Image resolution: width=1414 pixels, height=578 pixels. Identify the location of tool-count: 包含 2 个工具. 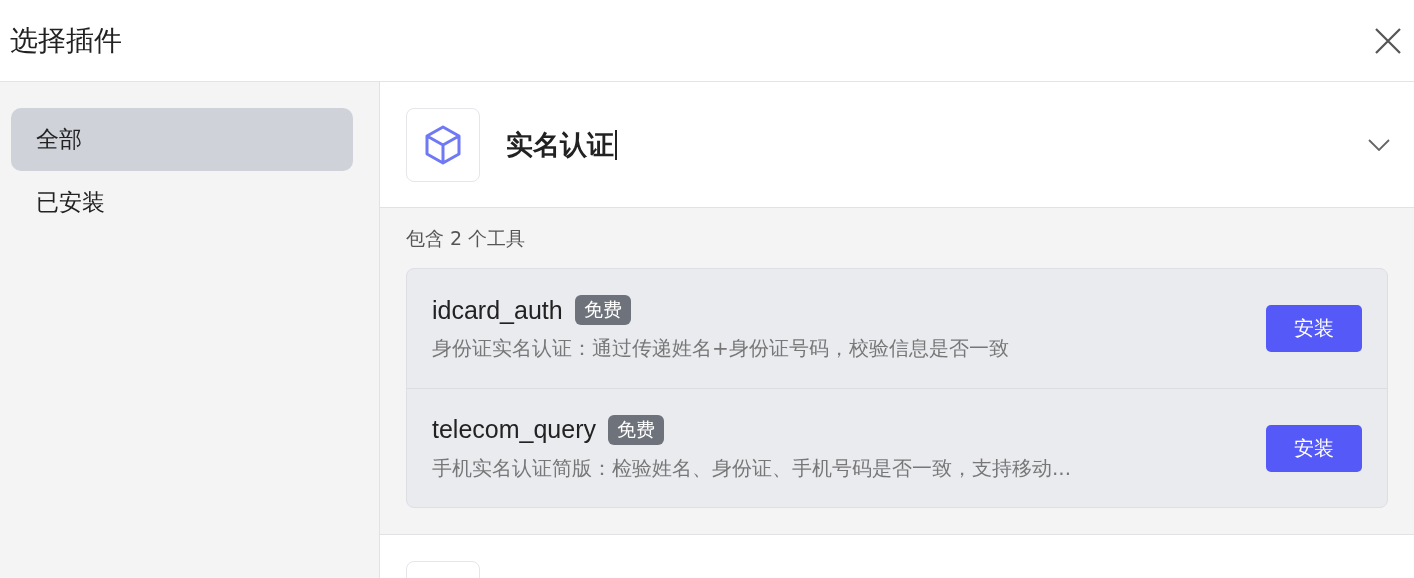
(466, 238).